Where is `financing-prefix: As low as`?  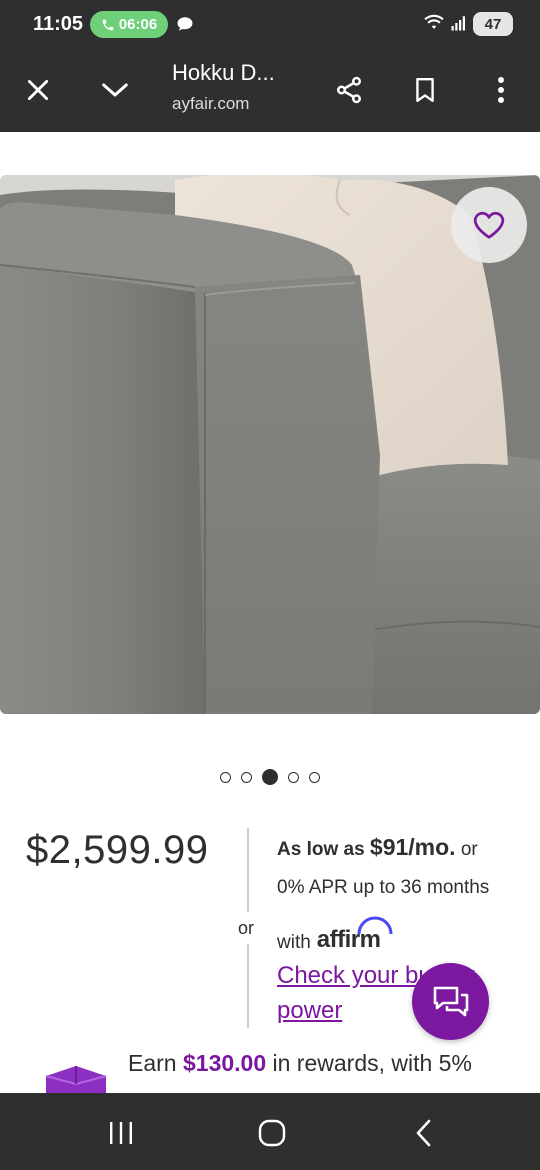 financing-prefix: As low as is located at coordinates (323, 849).